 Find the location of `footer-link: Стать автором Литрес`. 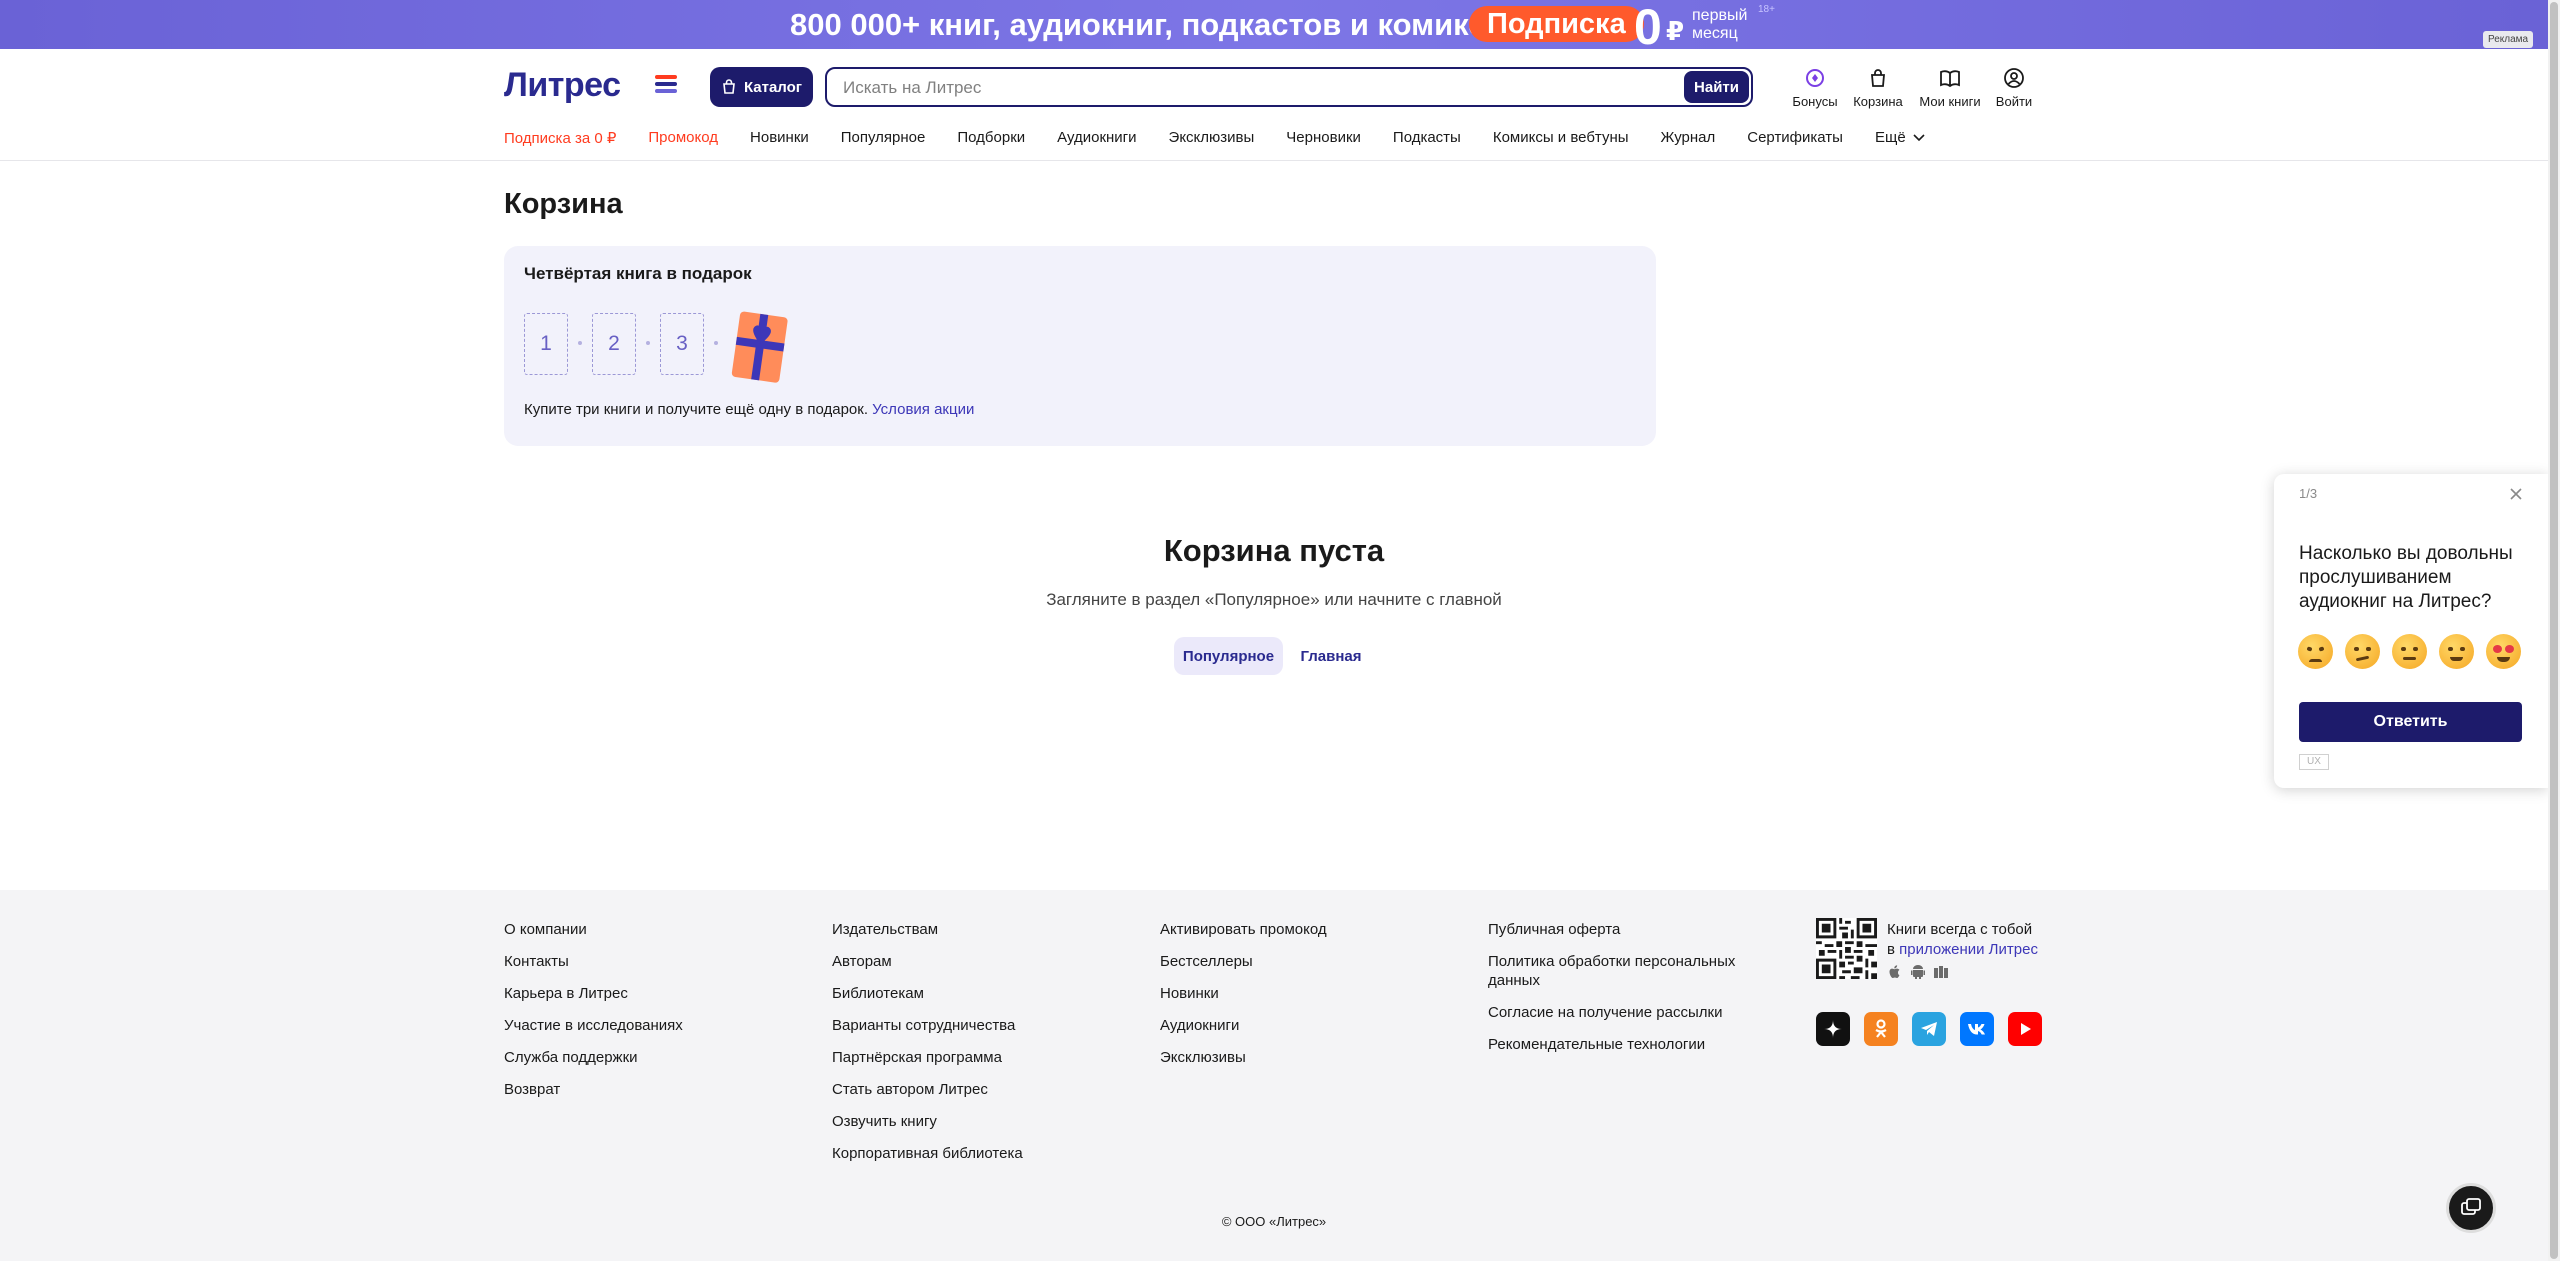

footer-link: Стать автором Литрес is located at coordinates (927, 1089).